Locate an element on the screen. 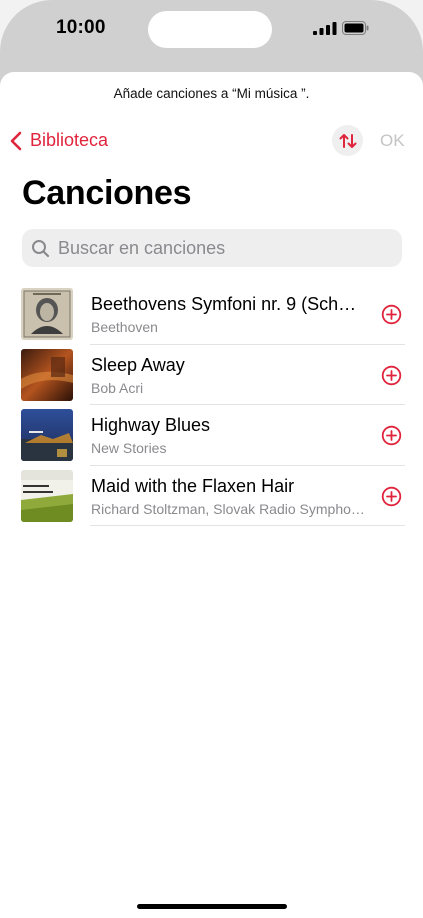 This screenshot has width=423, height=918. song-row: Sleep Away Bob Acri is located at coordinates (211, 375).